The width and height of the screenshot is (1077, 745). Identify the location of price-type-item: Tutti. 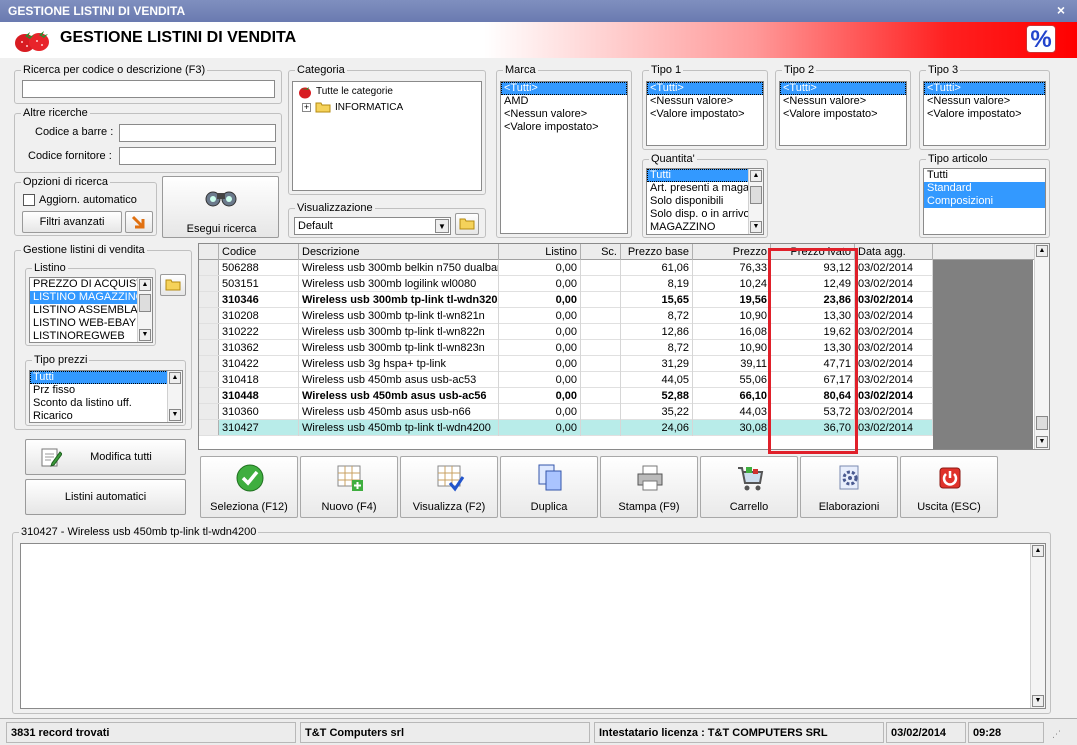
(106, 377).